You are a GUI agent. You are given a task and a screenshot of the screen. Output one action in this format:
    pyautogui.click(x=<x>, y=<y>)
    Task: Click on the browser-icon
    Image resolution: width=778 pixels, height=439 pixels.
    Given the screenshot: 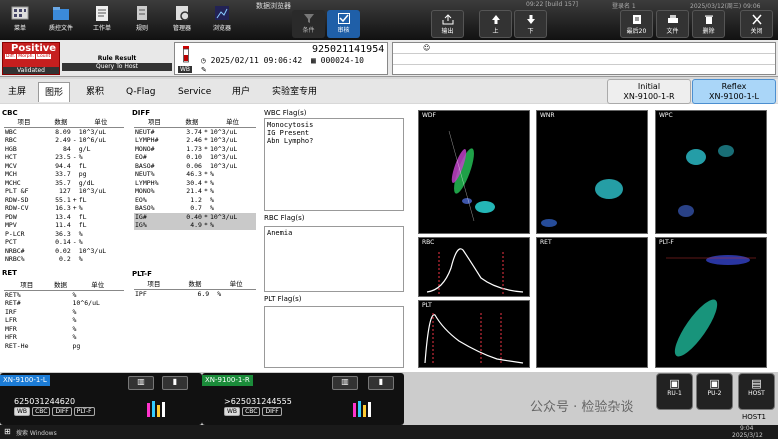 What is the action you would take?
    pyautogui.click(x=222, y=13)
    